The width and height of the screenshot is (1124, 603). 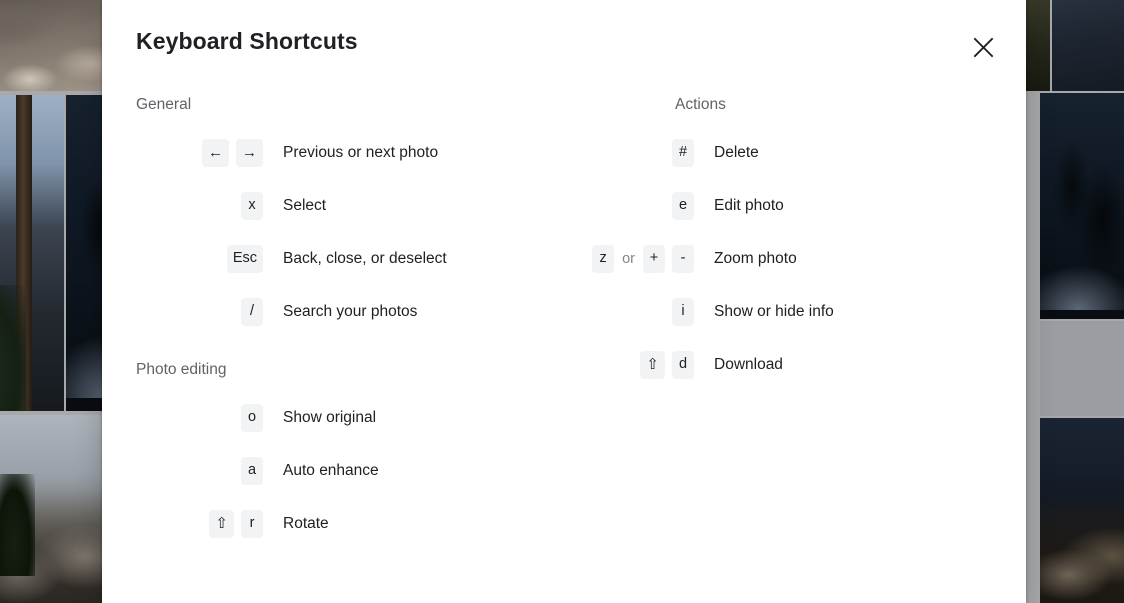 What do you see at coordinates (755, 258) in the screenshot?
I see `shortcut-label: Zoom photo` at bounding box center [755, 258].